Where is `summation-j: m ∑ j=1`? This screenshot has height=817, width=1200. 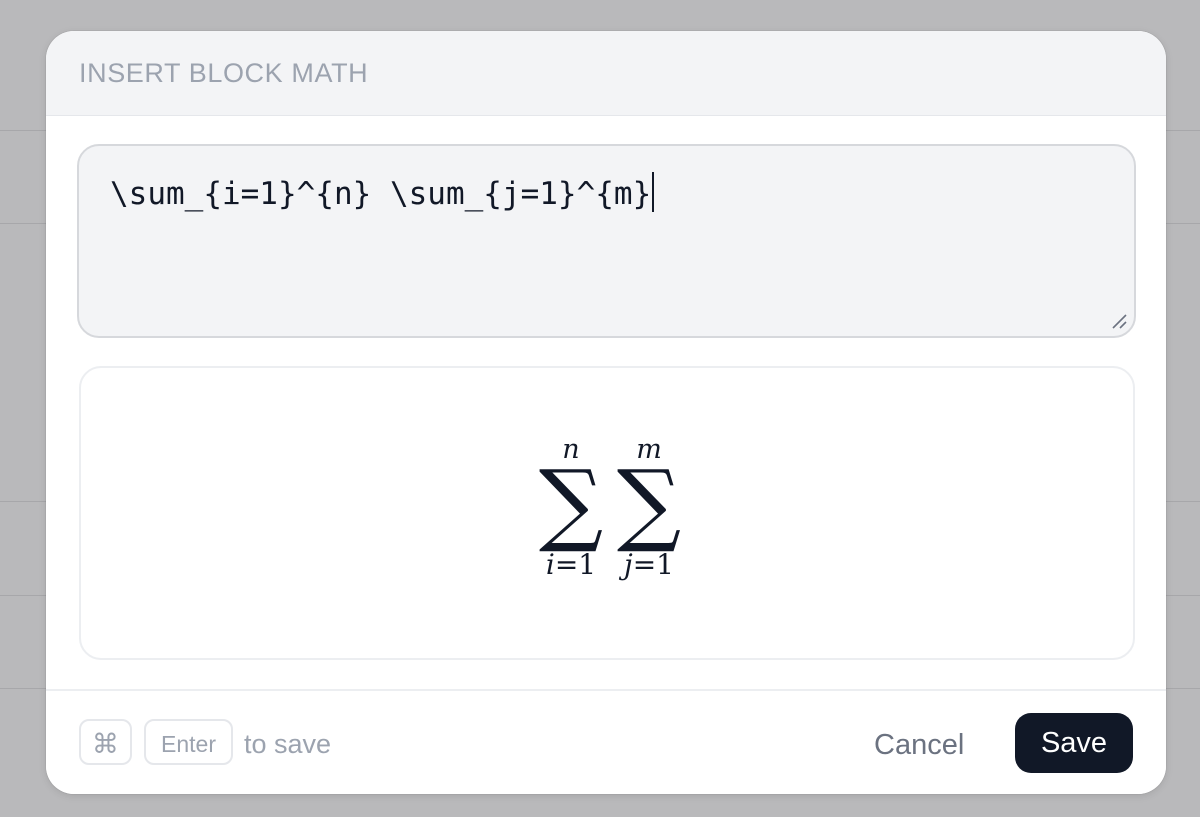 summation-j: m ∑ j=1 is located at coordinates (649, 510).